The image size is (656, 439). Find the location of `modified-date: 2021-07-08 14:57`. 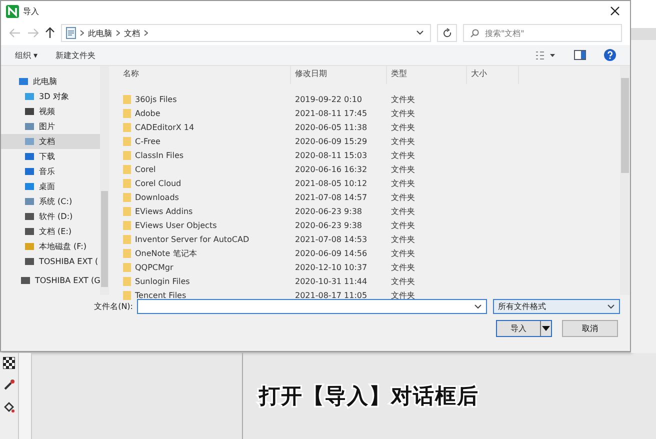

modified-date: 2021-07-08 14:57 is located at coordinates (331, 197).